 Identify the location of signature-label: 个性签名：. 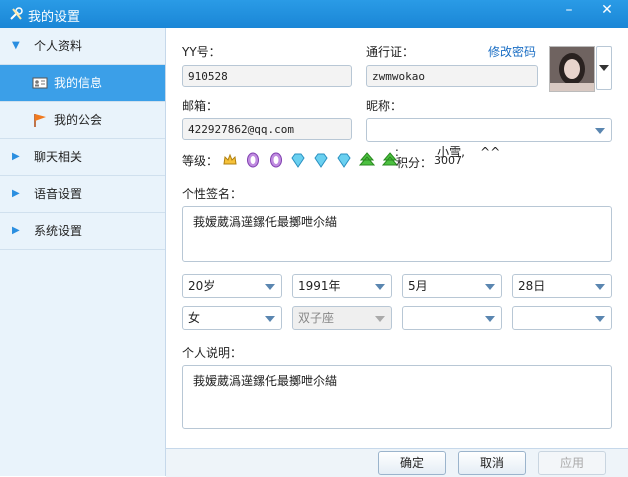
(212, 194).